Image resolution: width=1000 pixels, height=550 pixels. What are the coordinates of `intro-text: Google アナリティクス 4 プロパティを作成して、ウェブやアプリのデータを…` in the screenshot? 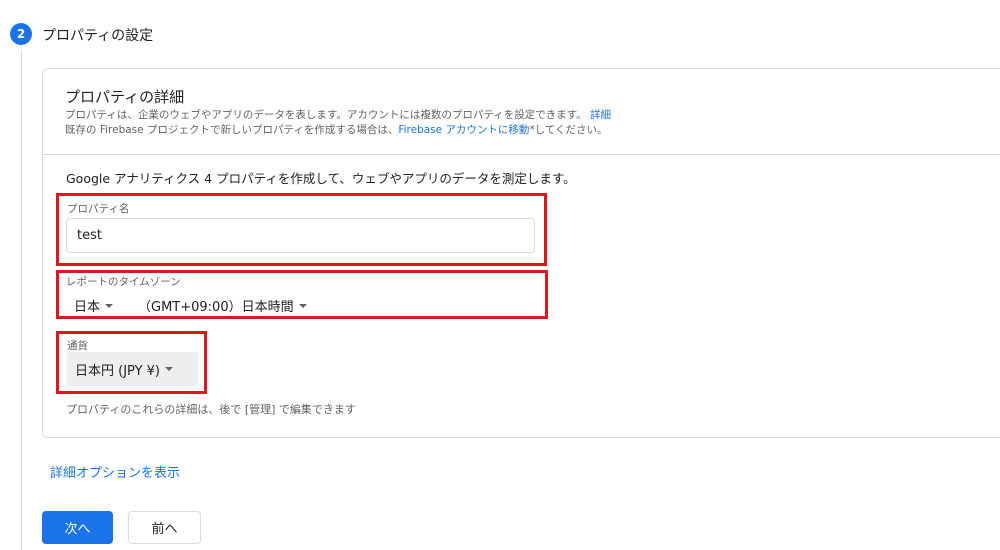 It's located at (321, 178).